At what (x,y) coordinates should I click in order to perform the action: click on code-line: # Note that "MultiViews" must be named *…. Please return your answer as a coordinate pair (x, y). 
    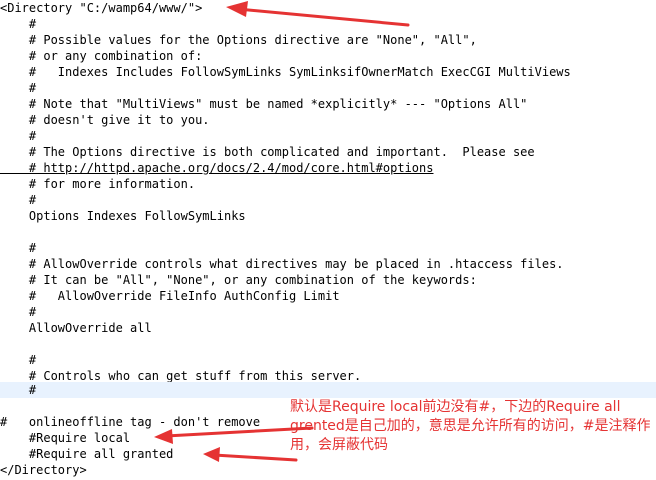
    Looking at the image, I should click on (264, 104).